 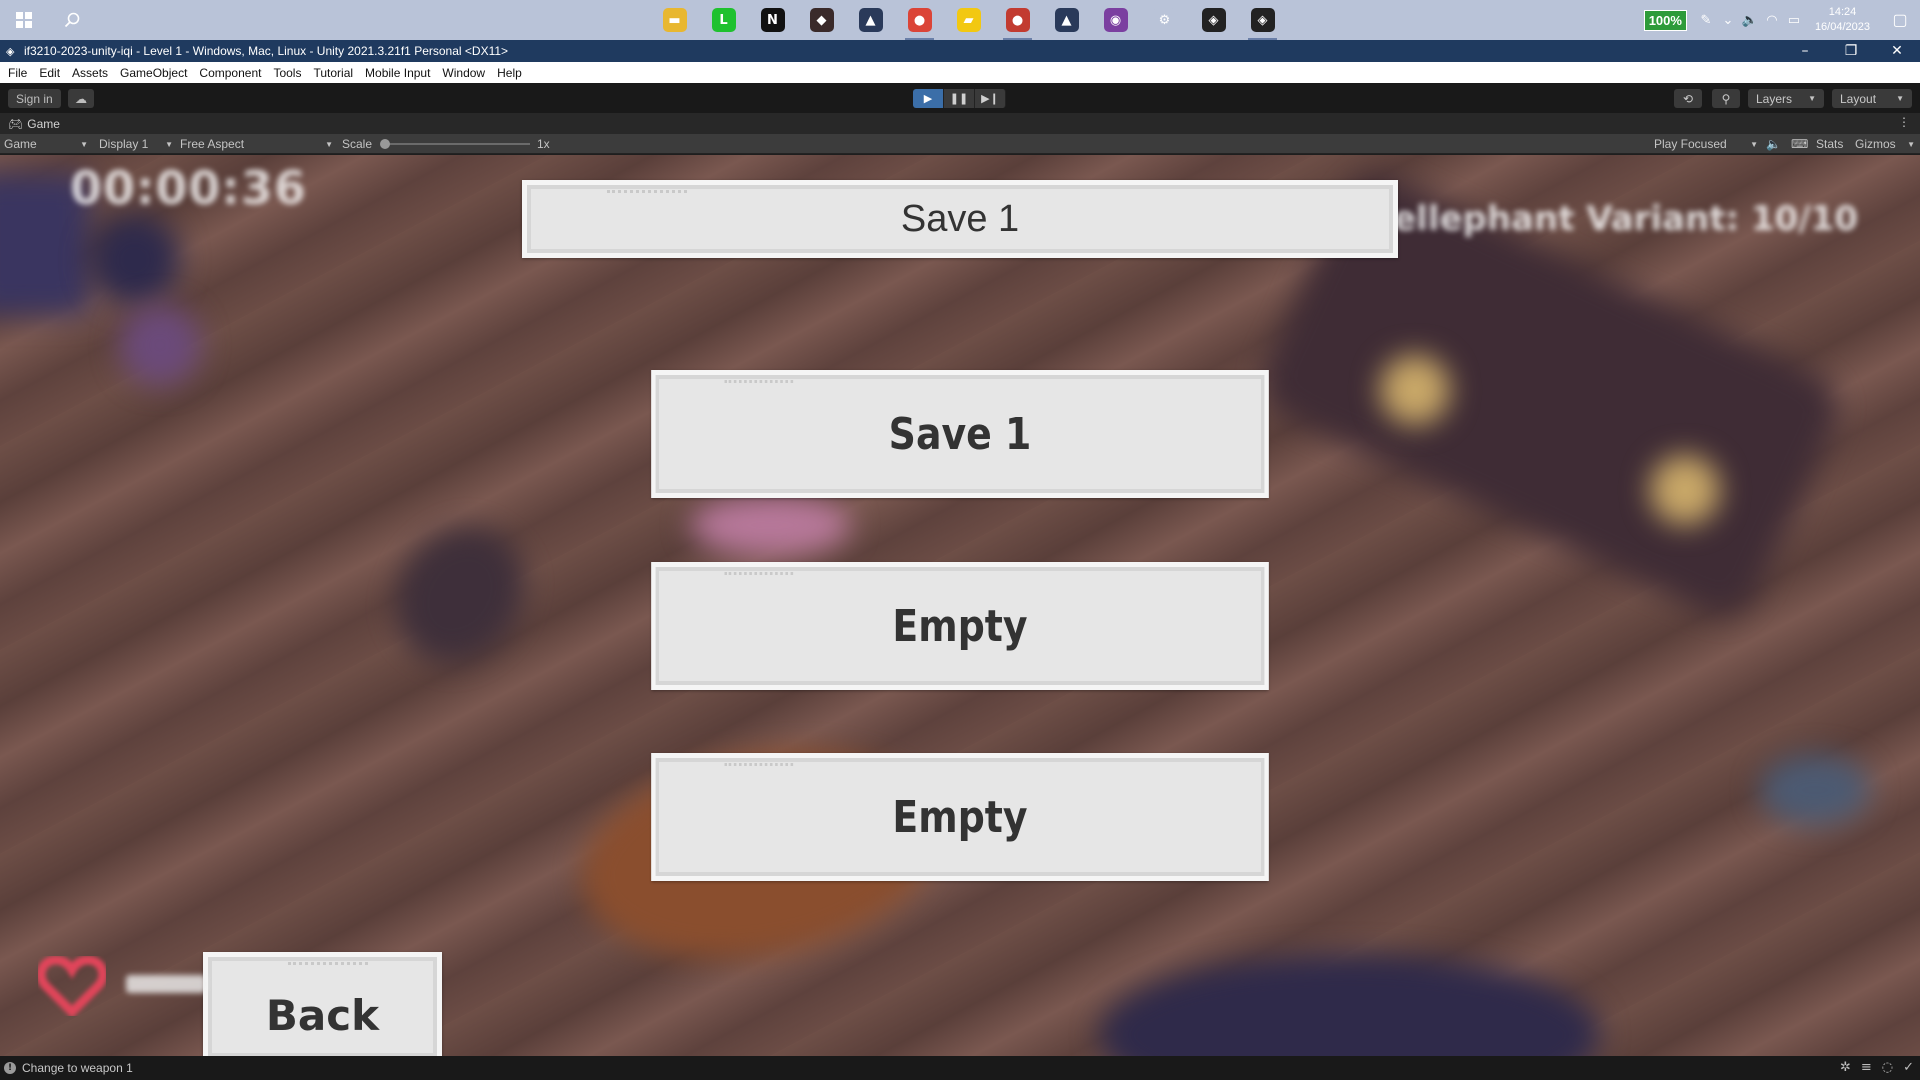 I want to click on menu-help: Help, so click(x=509, y=73).